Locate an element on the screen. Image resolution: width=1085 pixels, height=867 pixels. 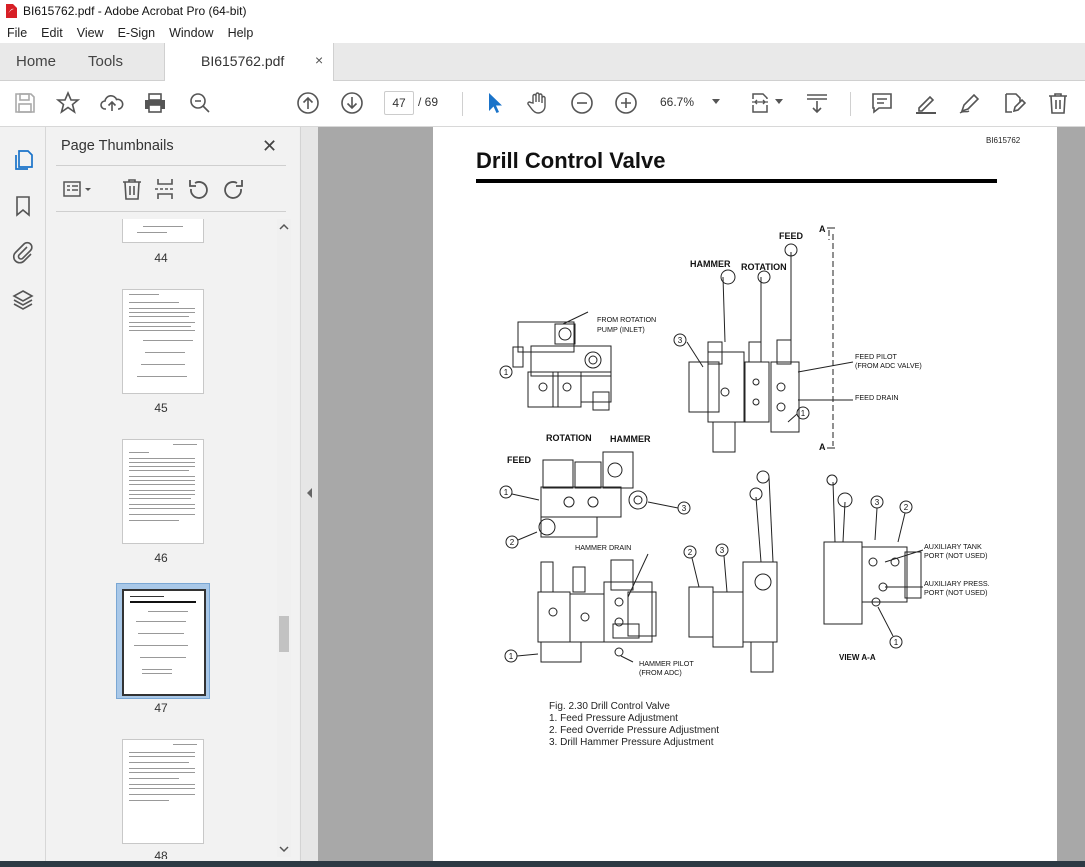
fill-sign-icon is located at coordinates (1014, 103).